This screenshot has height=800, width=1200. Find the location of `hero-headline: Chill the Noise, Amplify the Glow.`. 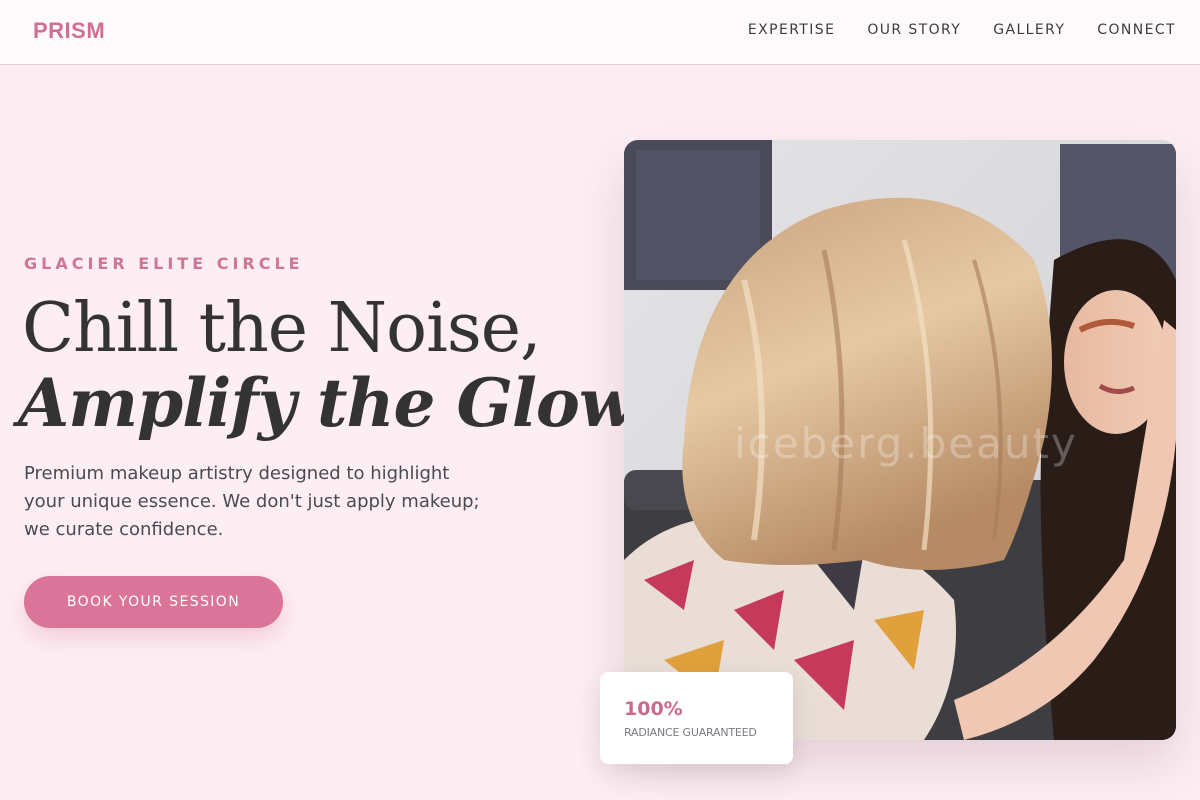

hero-headline: Chill the Noise, Amplify the Glow. is located at coordinates (334, 365).